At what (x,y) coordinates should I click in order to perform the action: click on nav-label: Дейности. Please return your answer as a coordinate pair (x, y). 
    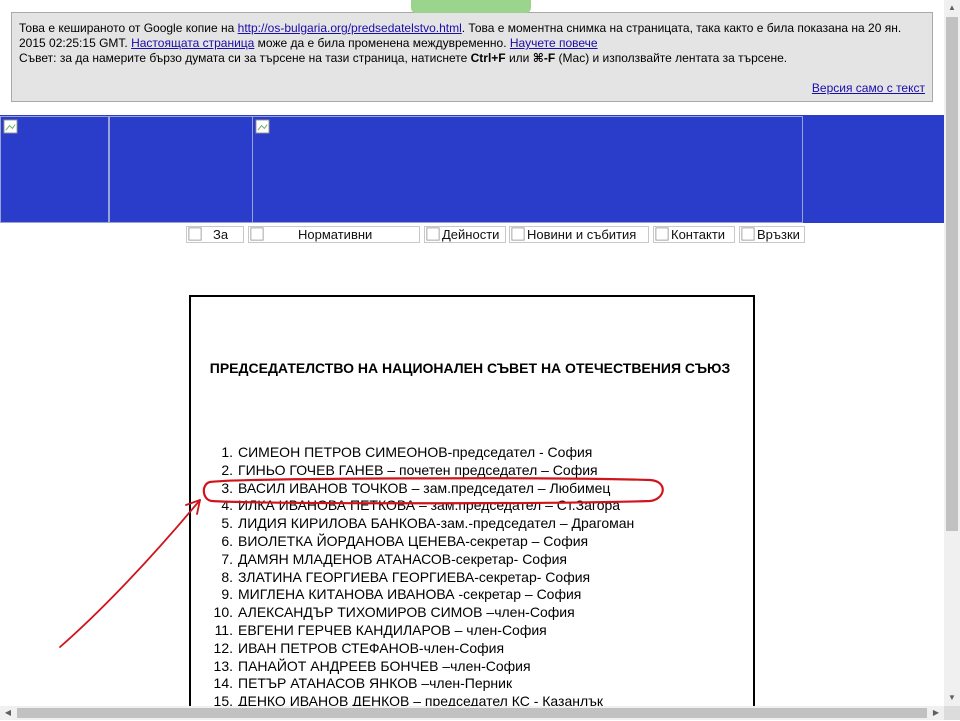
    Looking at the image, I should click on (471, 234).